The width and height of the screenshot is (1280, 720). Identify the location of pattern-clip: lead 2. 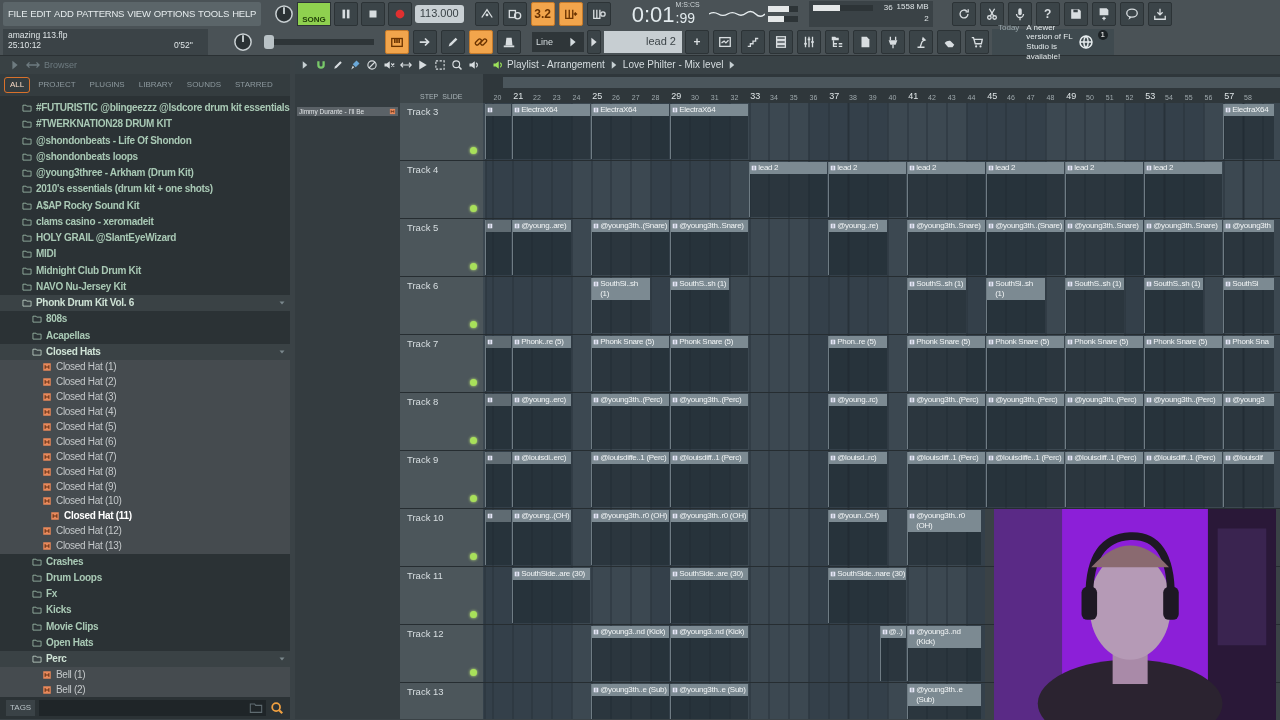
(1104, 189).